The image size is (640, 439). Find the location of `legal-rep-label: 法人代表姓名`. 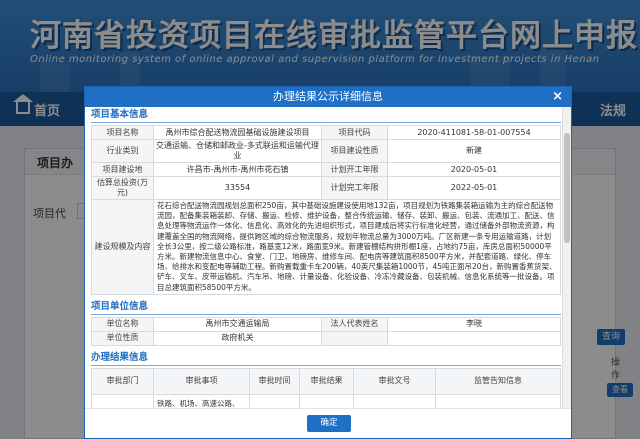

legal-rep-label: 法人代表姓名 is located at coordinates (354, 324).